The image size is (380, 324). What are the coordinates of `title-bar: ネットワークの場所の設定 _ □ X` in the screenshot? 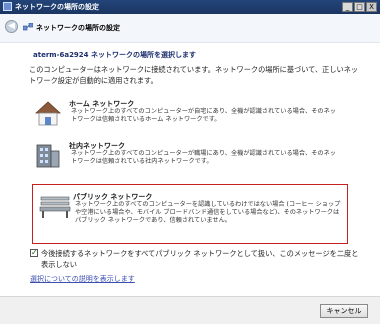 It's located at (190, 7).